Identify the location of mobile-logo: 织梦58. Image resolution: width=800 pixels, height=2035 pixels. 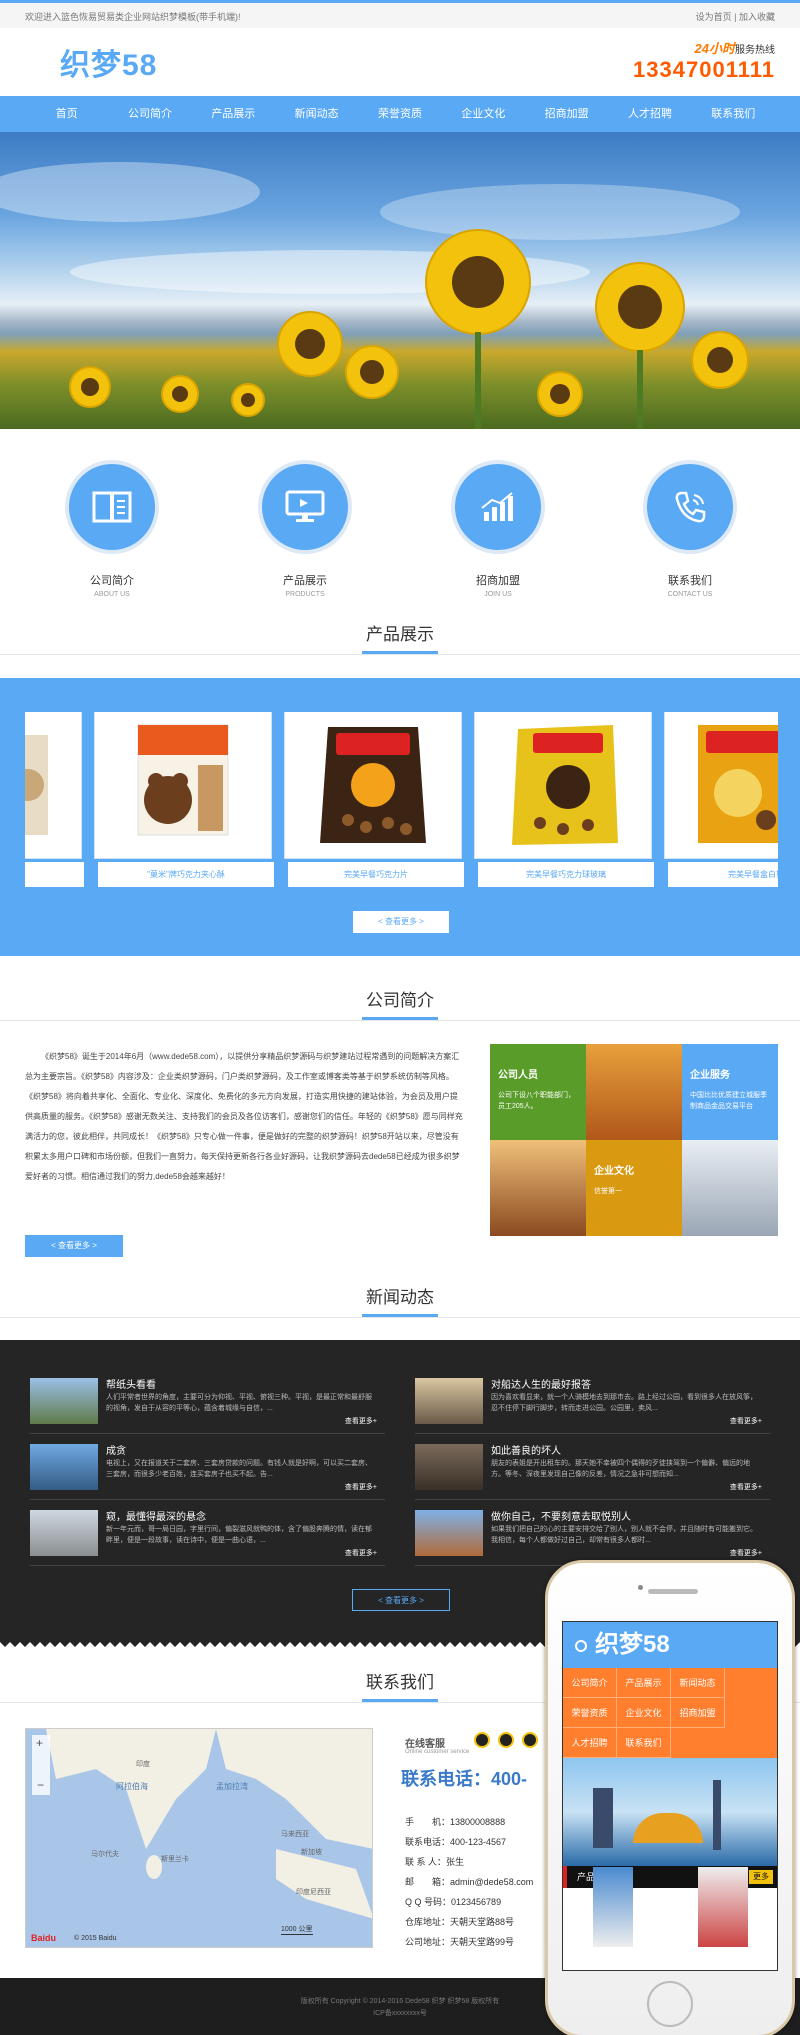
(632, 1644).